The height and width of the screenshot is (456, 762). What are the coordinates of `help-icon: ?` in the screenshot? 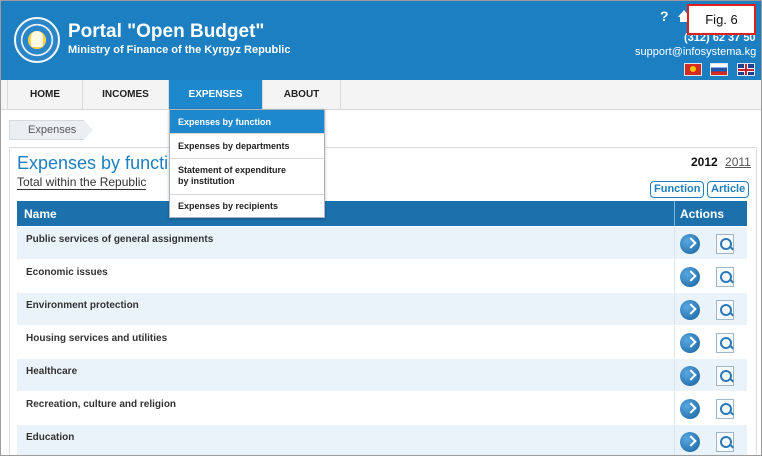 It's located at (664, 16).